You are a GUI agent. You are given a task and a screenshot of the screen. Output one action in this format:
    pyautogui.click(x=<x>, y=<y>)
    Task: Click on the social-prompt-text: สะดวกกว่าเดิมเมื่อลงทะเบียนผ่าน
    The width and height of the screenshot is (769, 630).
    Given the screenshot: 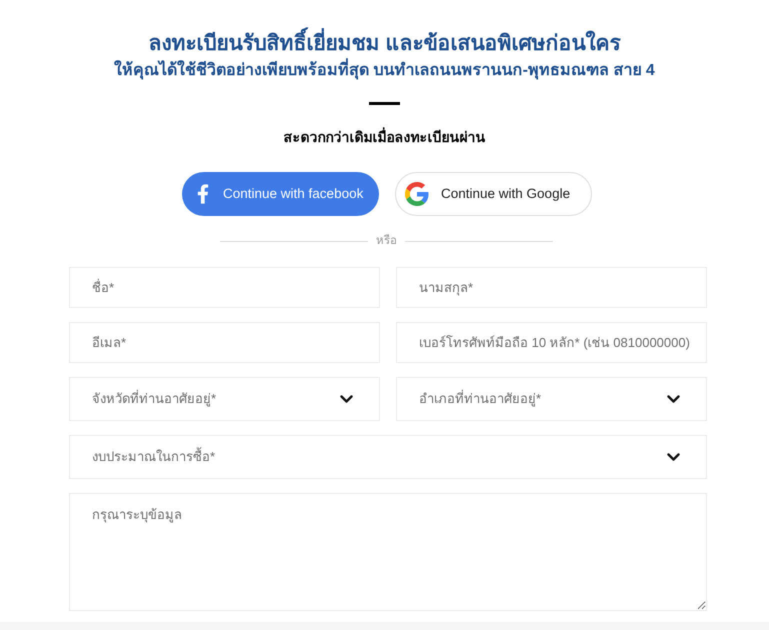 What is the action you would take?
    pyautogui.click(x=385, y=137)
    